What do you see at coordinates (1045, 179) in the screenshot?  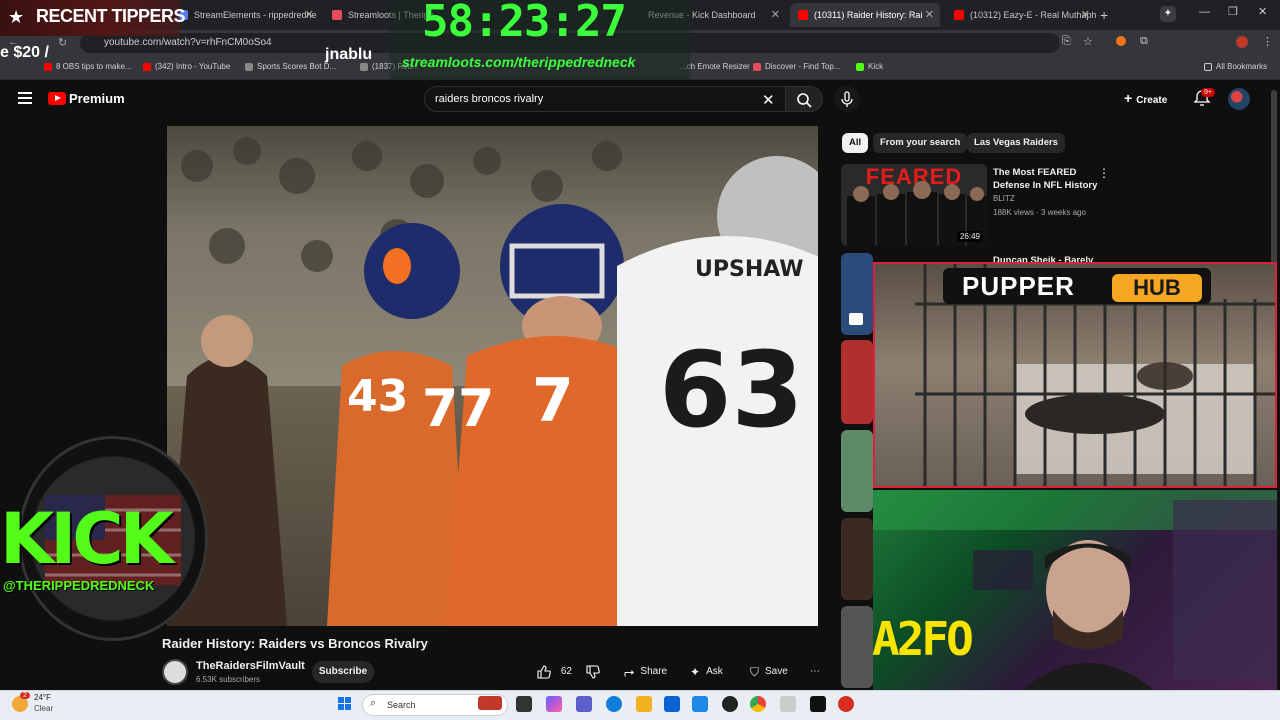 I see `recommendation-title: The Most FEARED Defense In NFL History` at bounding box center [1045, 179].